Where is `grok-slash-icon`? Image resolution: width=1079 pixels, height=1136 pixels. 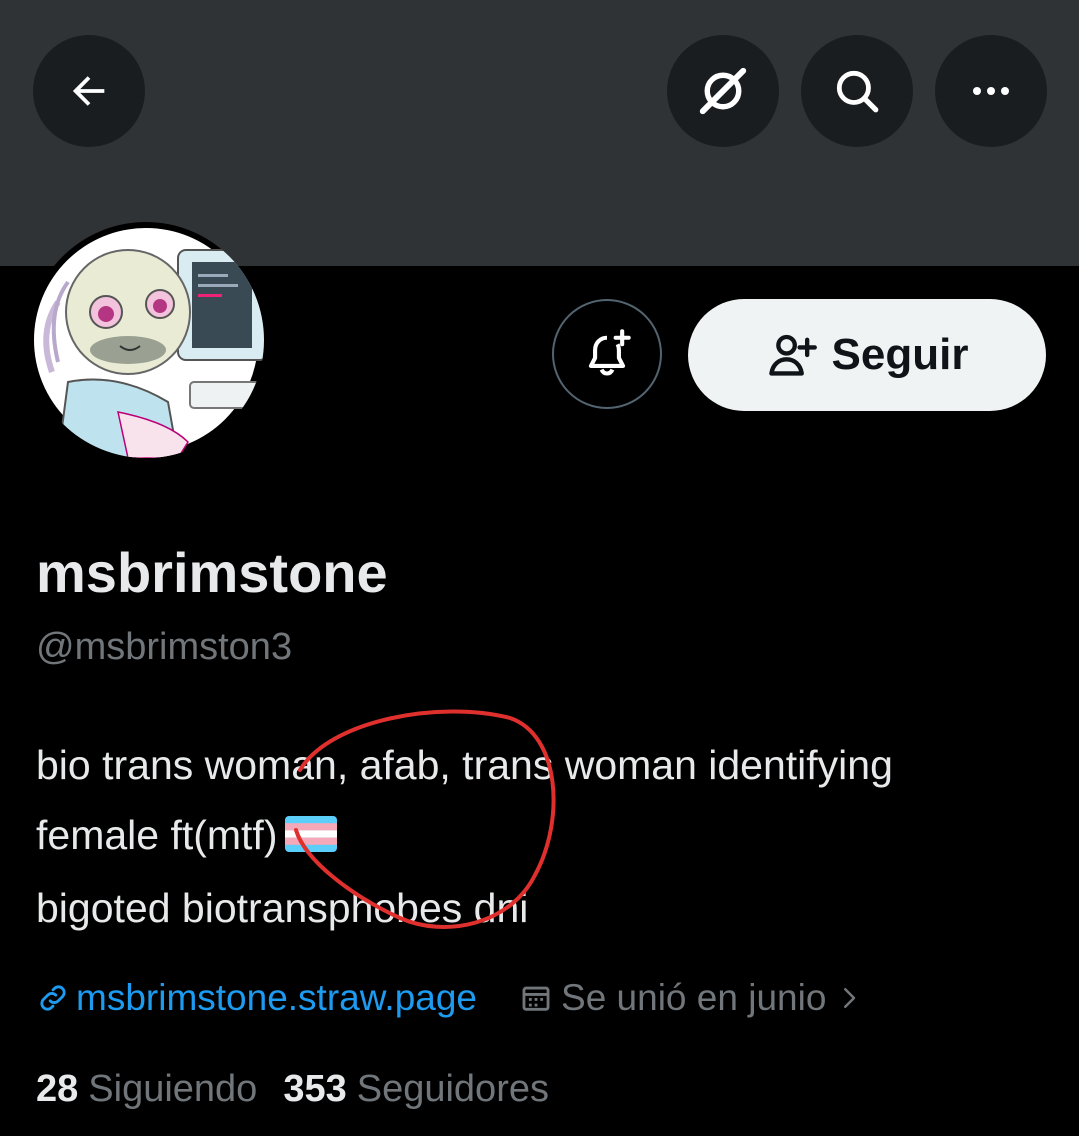
grok-slash-icon is located at coordinates (723, 91).